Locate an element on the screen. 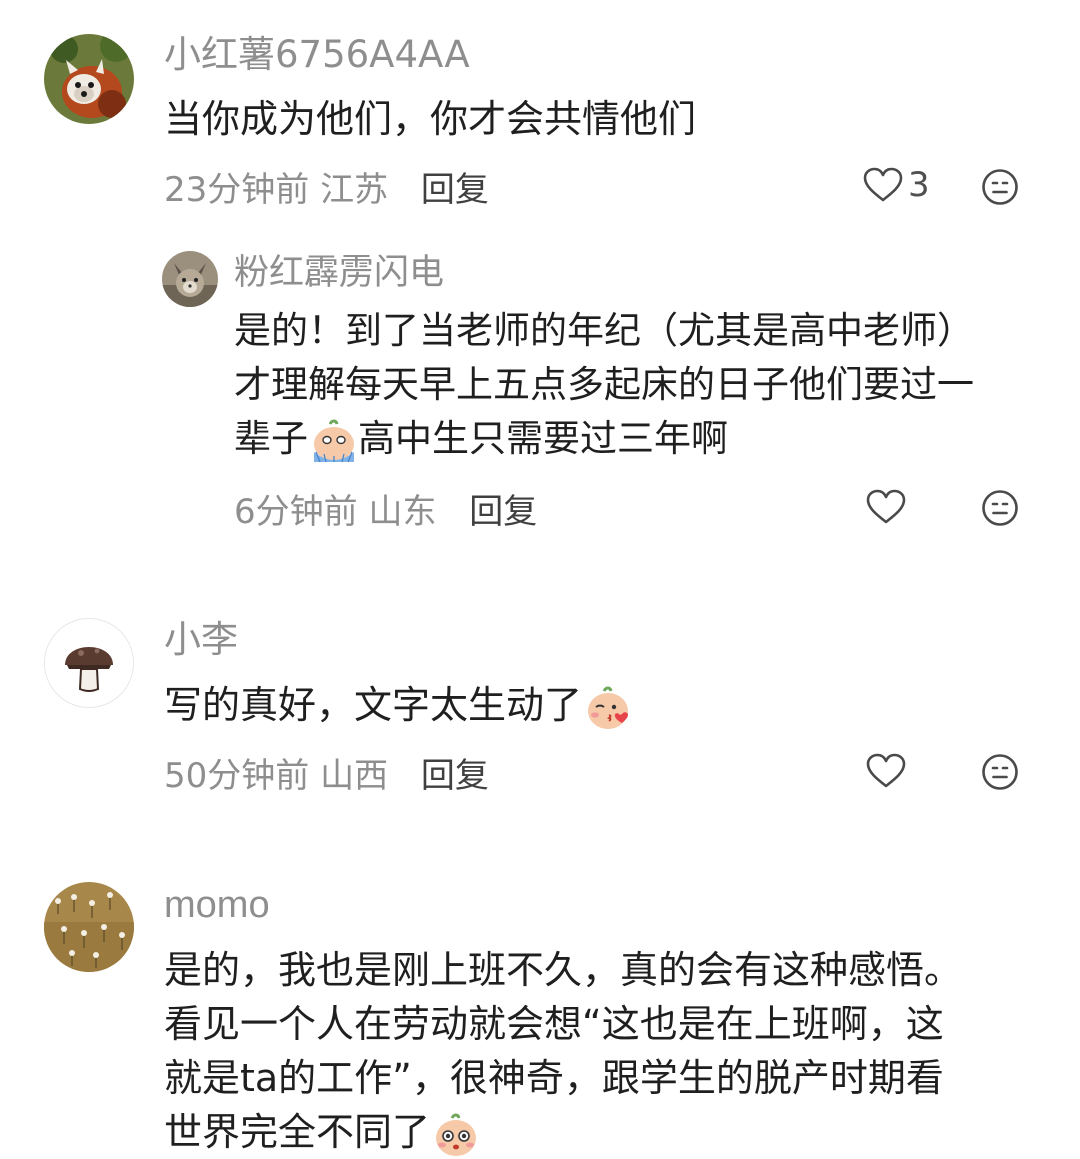  like-button: 3 is located at coordinates (896, 185).